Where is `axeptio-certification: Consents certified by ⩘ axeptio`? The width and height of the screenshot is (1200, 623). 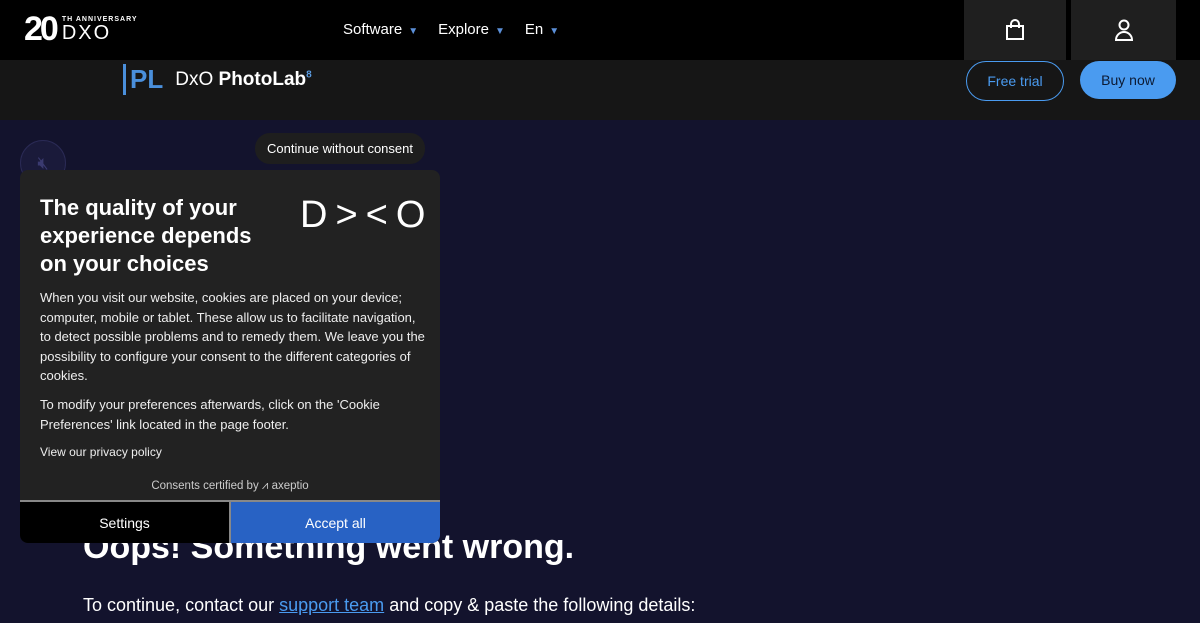
axeptio-certification: Consents certified by ⩘ axeptio is located at coordinates (230, 486).